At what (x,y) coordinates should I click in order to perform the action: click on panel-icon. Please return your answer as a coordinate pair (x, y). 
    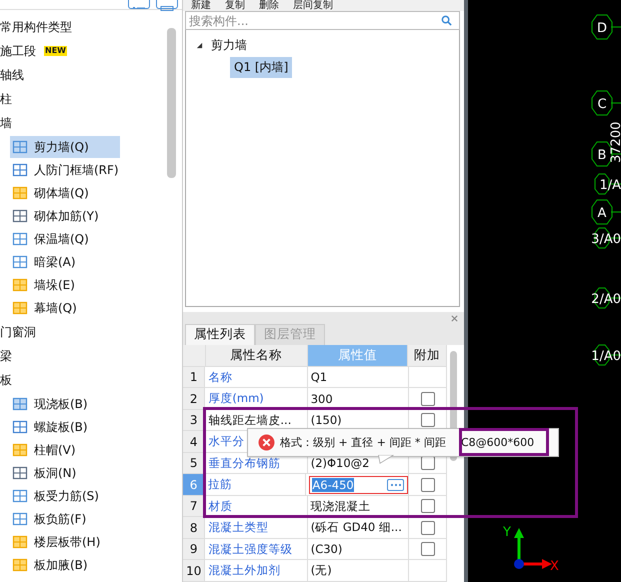
    Looking at the image, I should click on (167, 9).